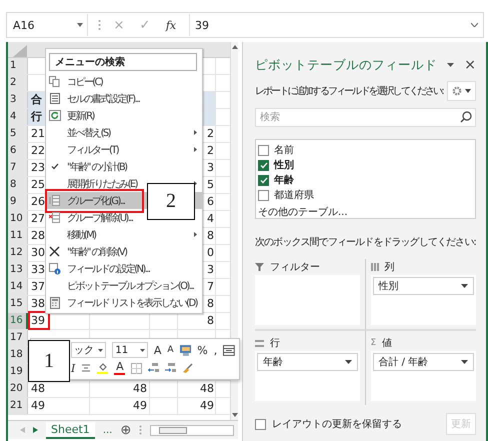  Describe the element at coordinates (124, 149) in the screenshot. I see `menu-item: フィルター(T)` at that location.